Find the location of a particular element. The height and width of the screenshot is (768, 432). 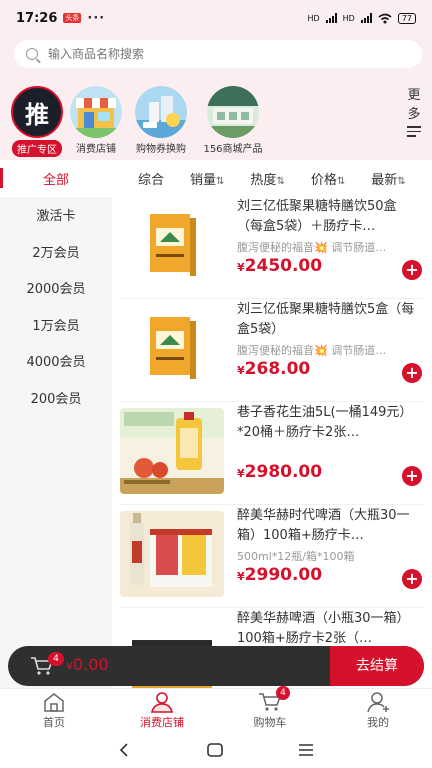

product-price: ¥2450.00 is located at coordinates (279, 266).